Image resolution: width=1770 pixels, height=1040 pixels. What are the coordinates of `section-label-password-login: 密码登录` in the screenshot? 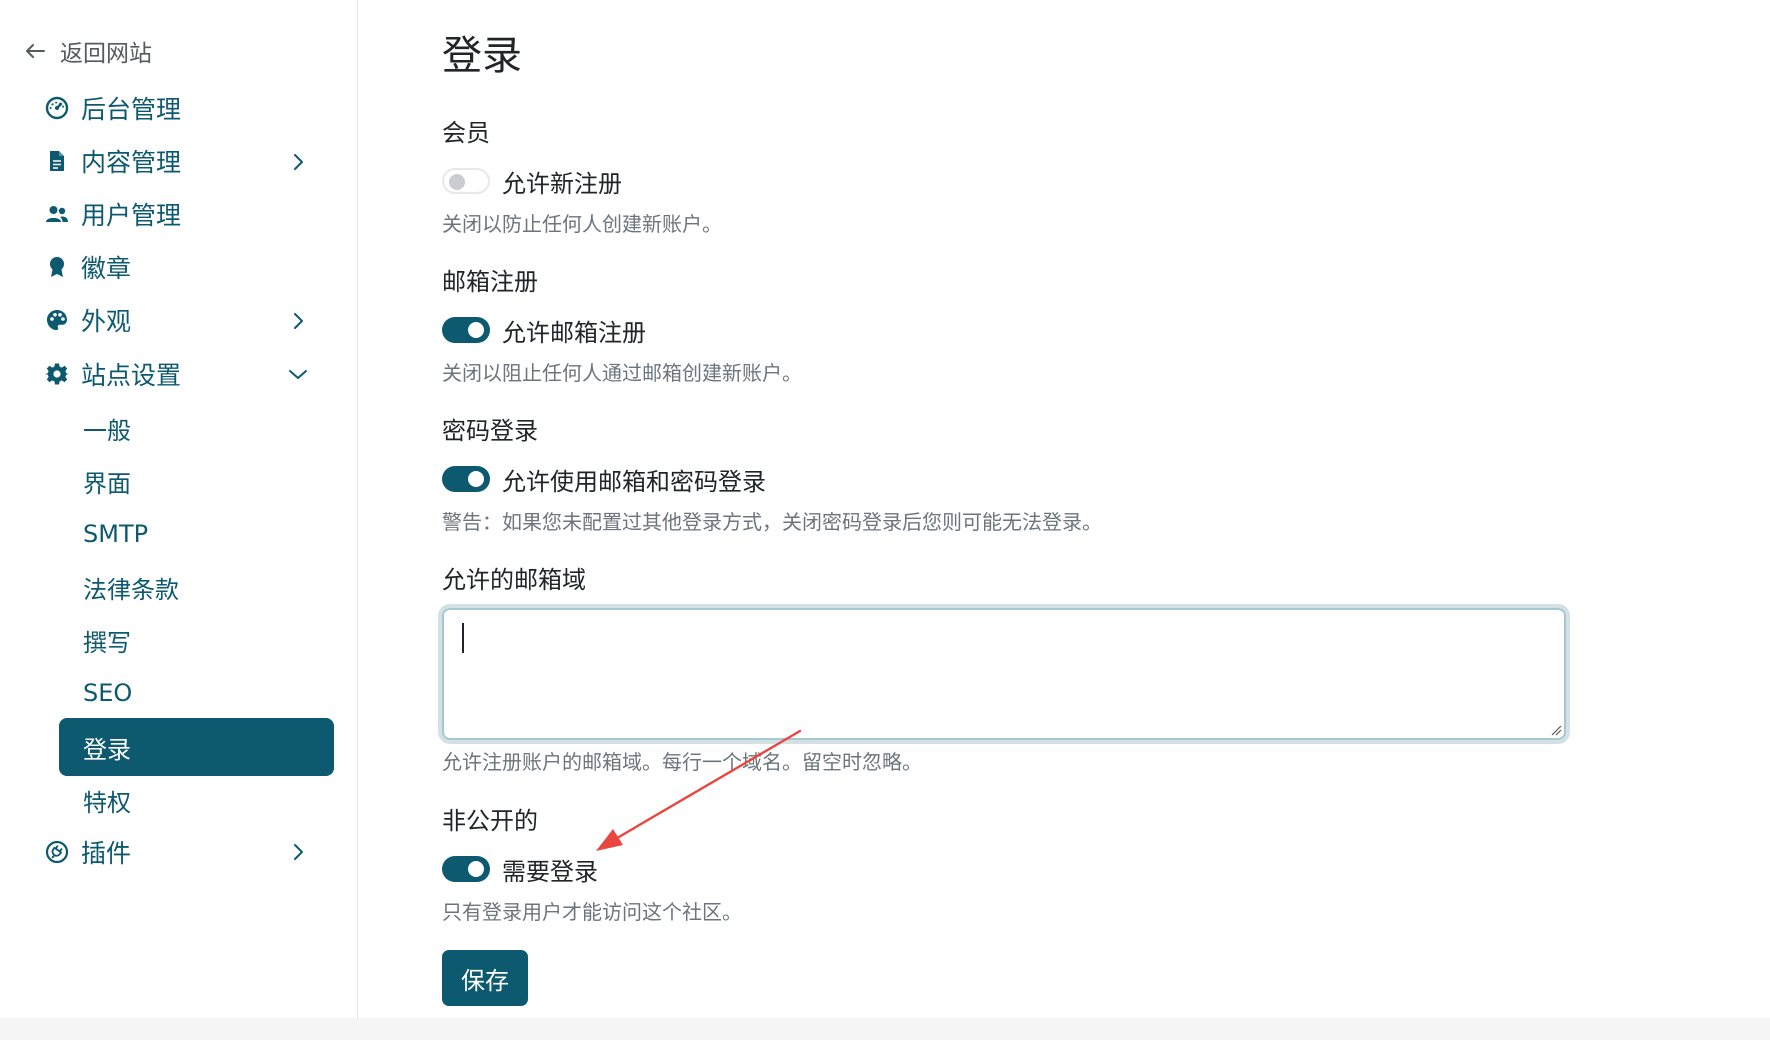 It's located at (490, 431).